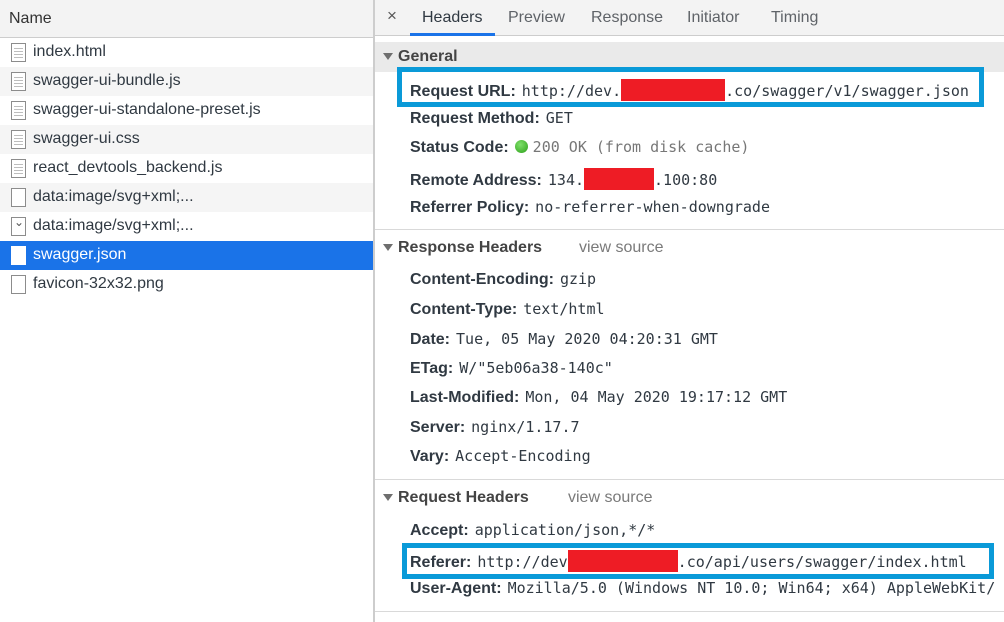  What do you see at coordinates (452, 18) in the screenshot?
I see `tab-headers: Headers` at bounding box center [452, 18].